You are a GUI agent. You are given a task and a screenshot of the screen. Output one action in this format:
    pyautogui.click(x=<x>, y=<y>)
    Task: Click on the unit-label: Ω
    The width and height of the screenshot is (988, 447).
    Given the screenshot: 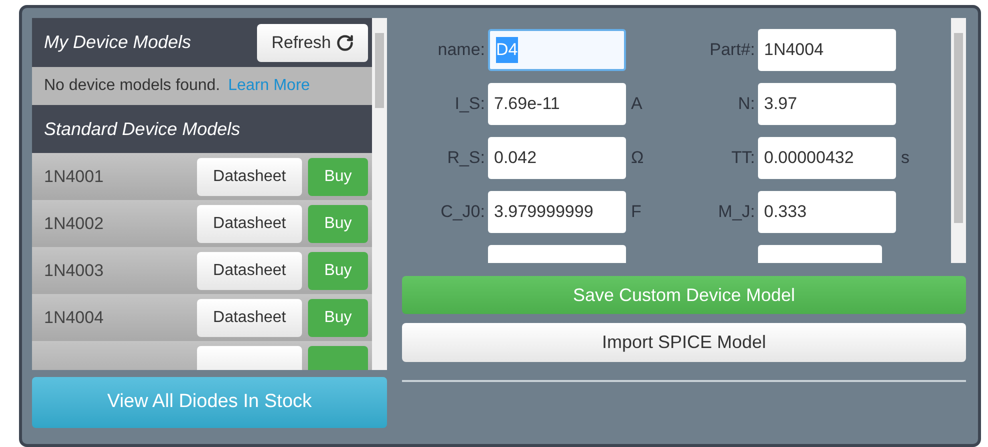 What is the action you would take?
    pyautogui.click(x=637, y=158)
    